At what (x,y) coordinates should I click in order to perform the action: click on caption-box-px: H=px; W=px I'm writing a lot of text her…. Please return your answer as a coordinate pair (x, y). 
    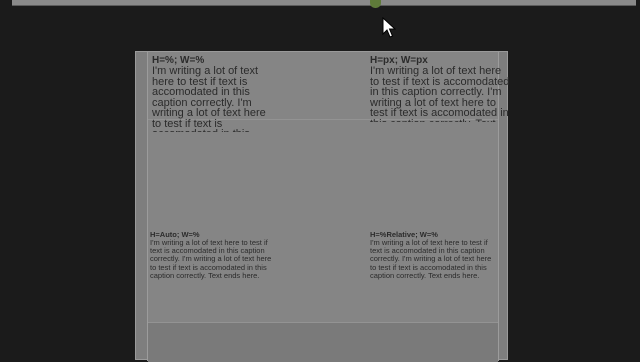
    Looking at the image, I should click on (440, 89).